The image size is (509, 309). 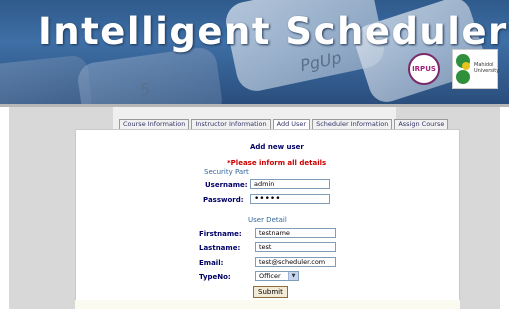 What do you see at coordinates (223, 200) in the screenshot?
I see `password-label: Password:` at bounding box center [223, 200].